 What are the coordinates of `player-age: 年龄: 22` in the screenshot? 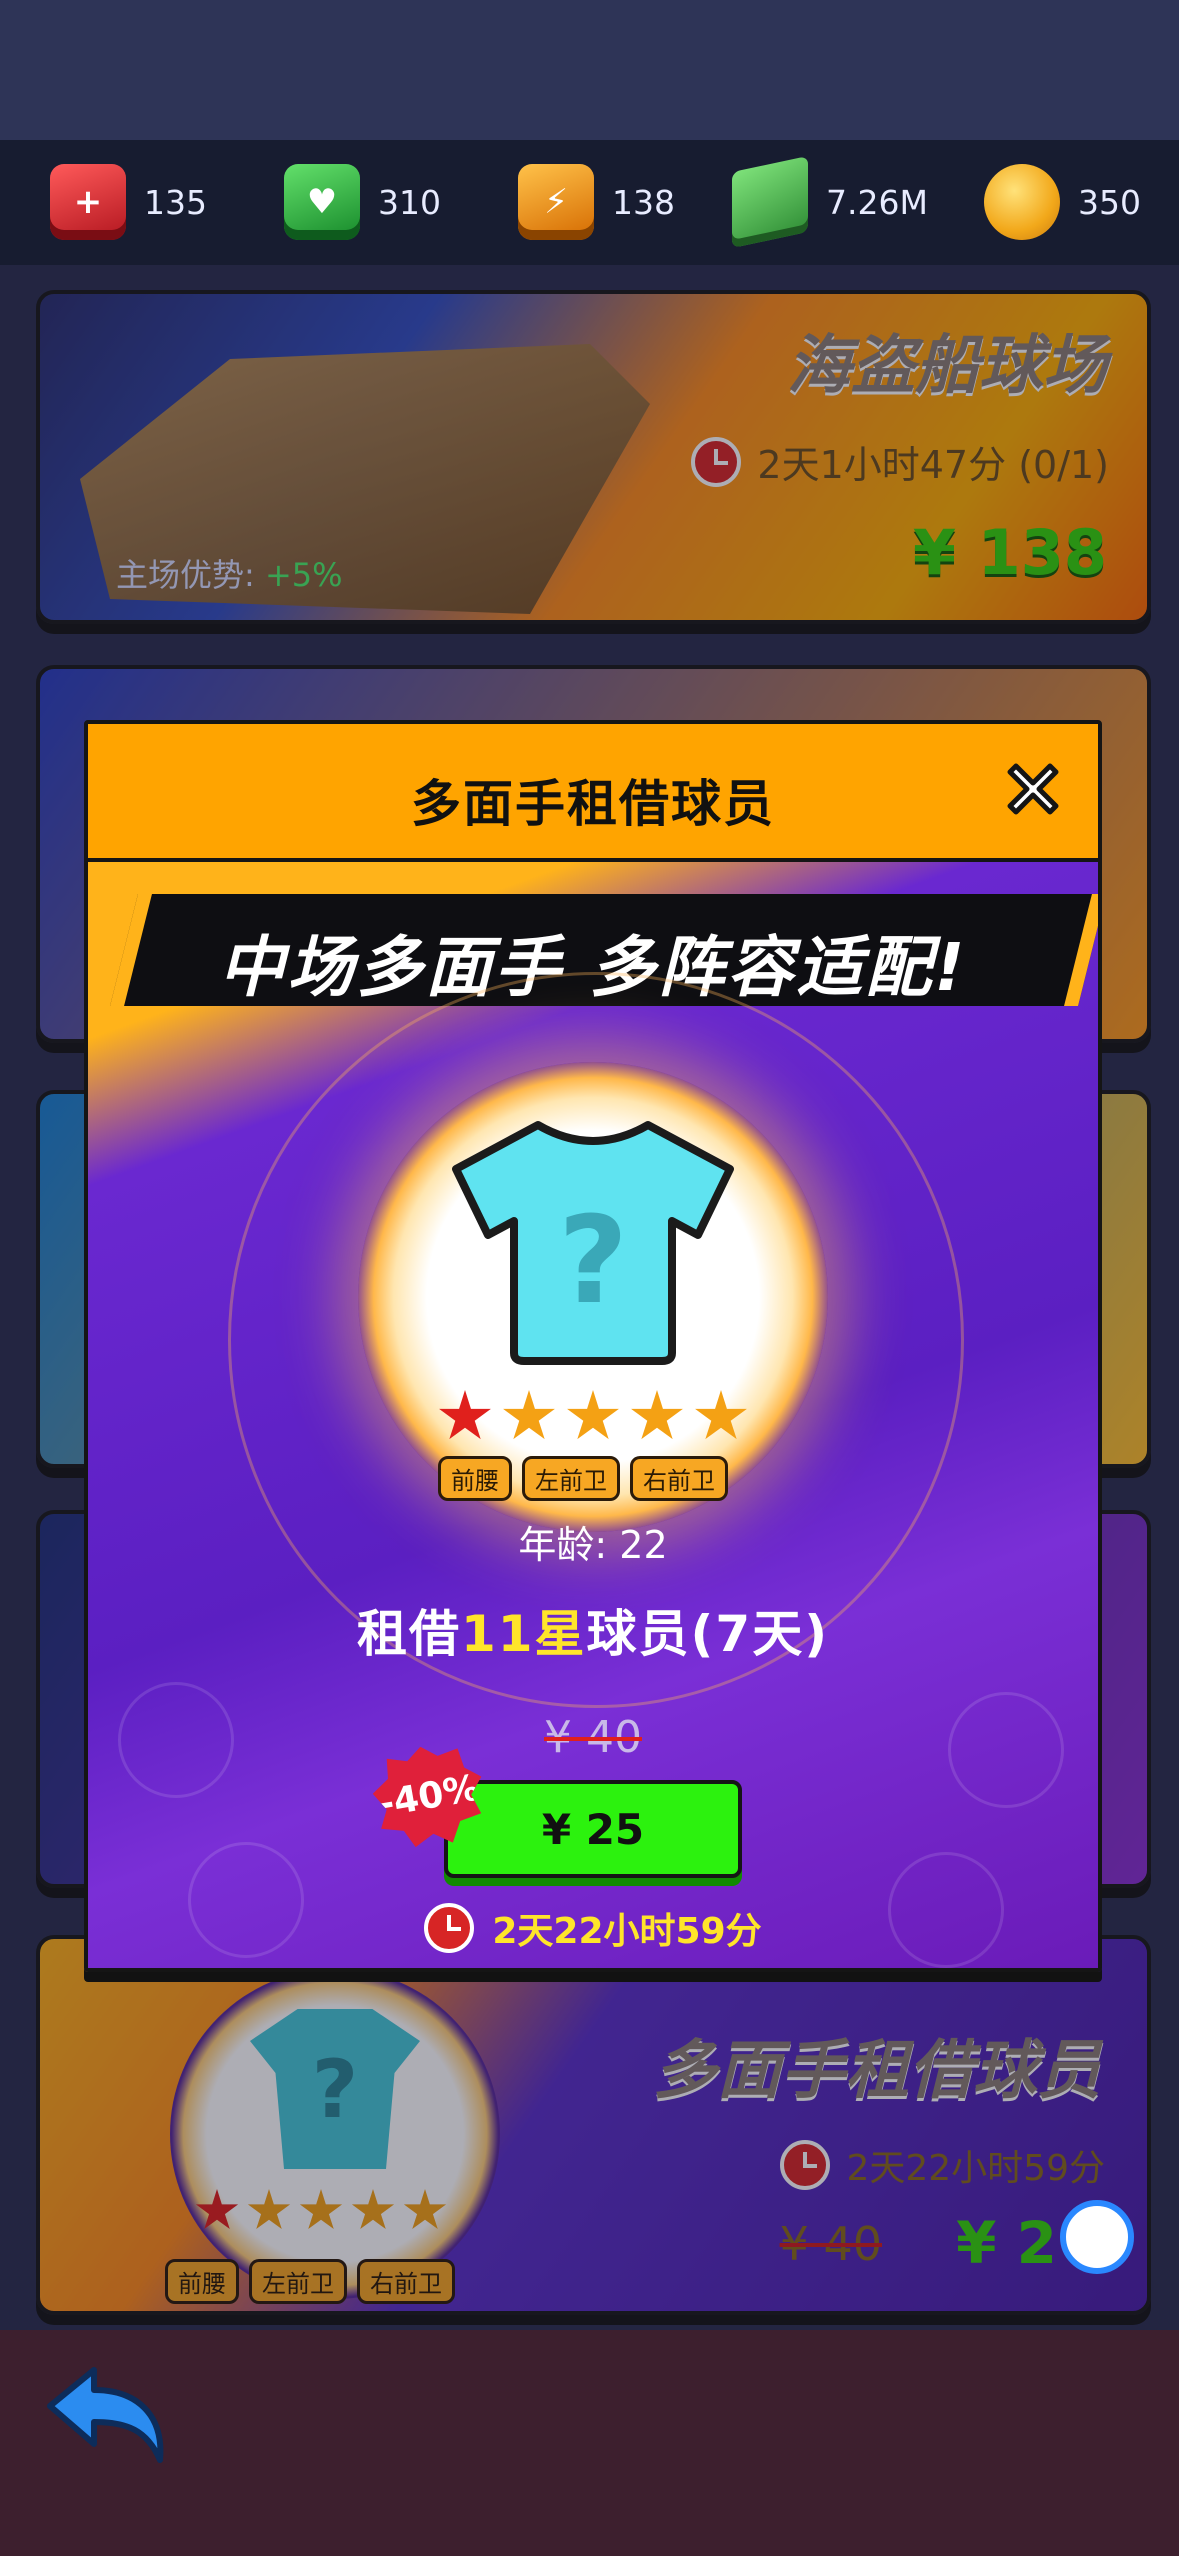 It's located at (593, 1541).